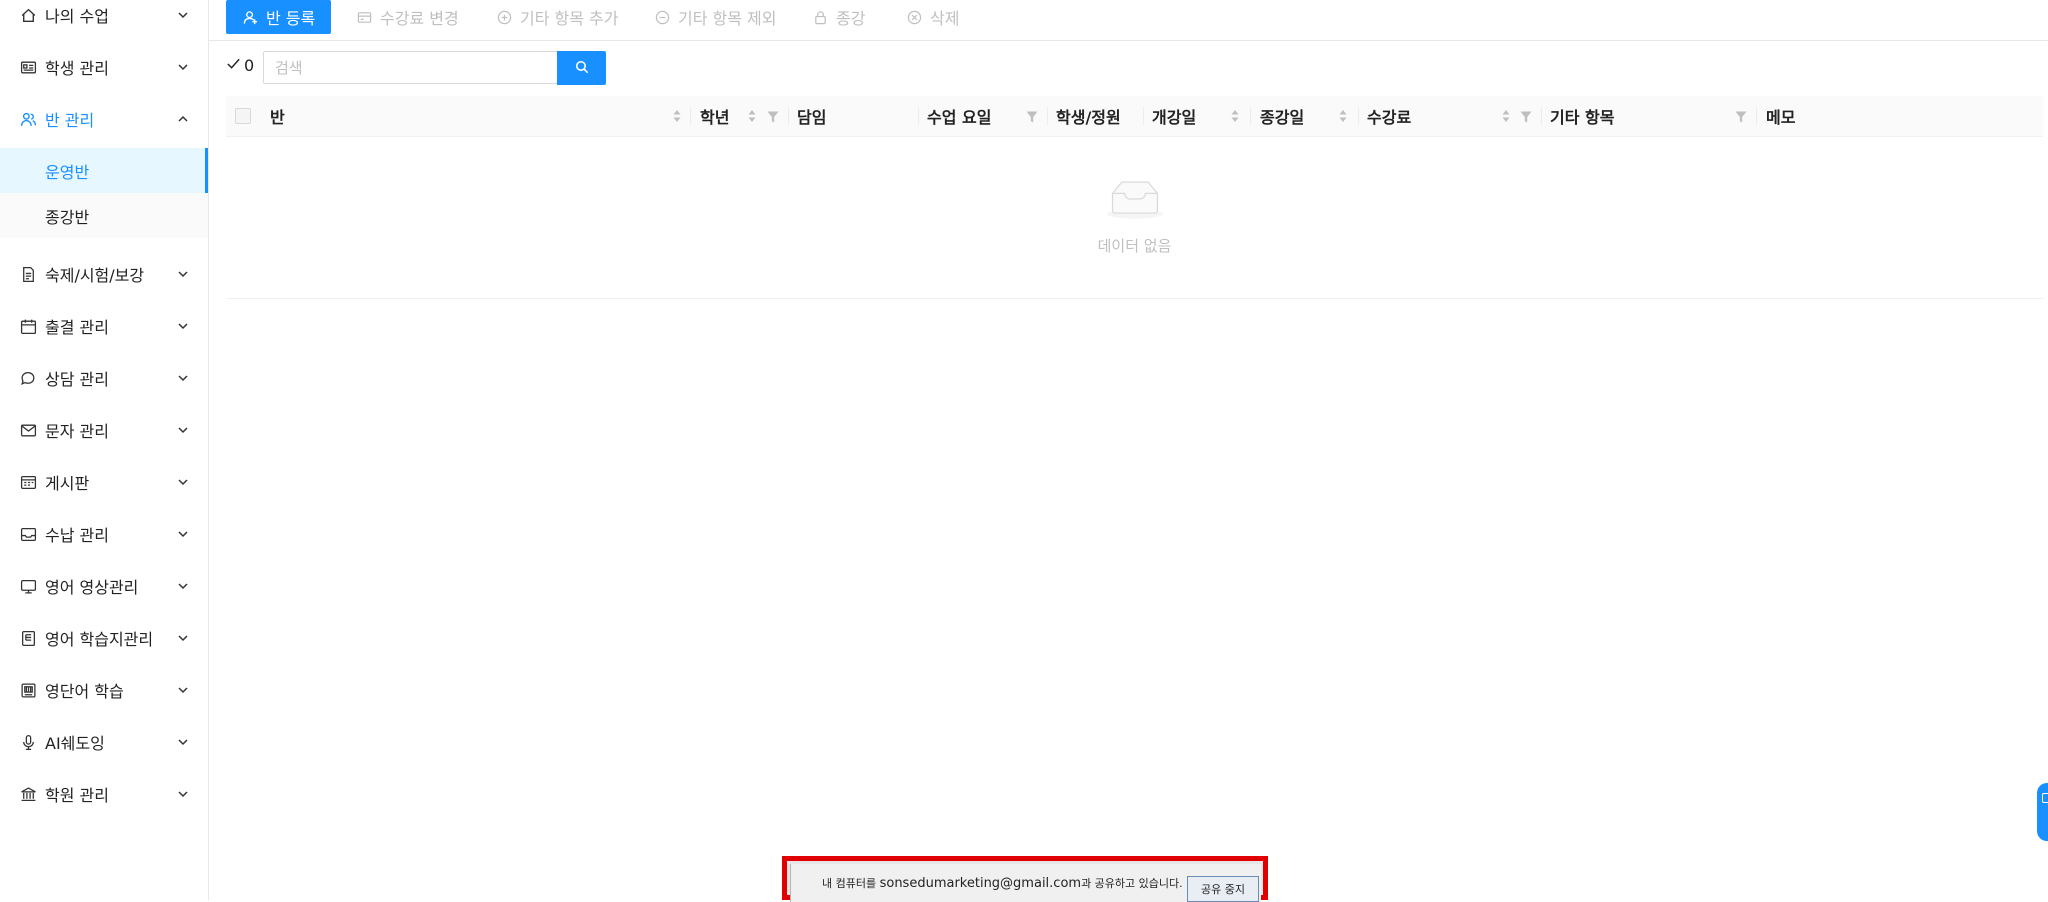 The image size is (2048, 902). Describe the element at coordinates (1088, 116) in the screenshot. I see `column-header-students-capacity: 학생/정원` at that location.